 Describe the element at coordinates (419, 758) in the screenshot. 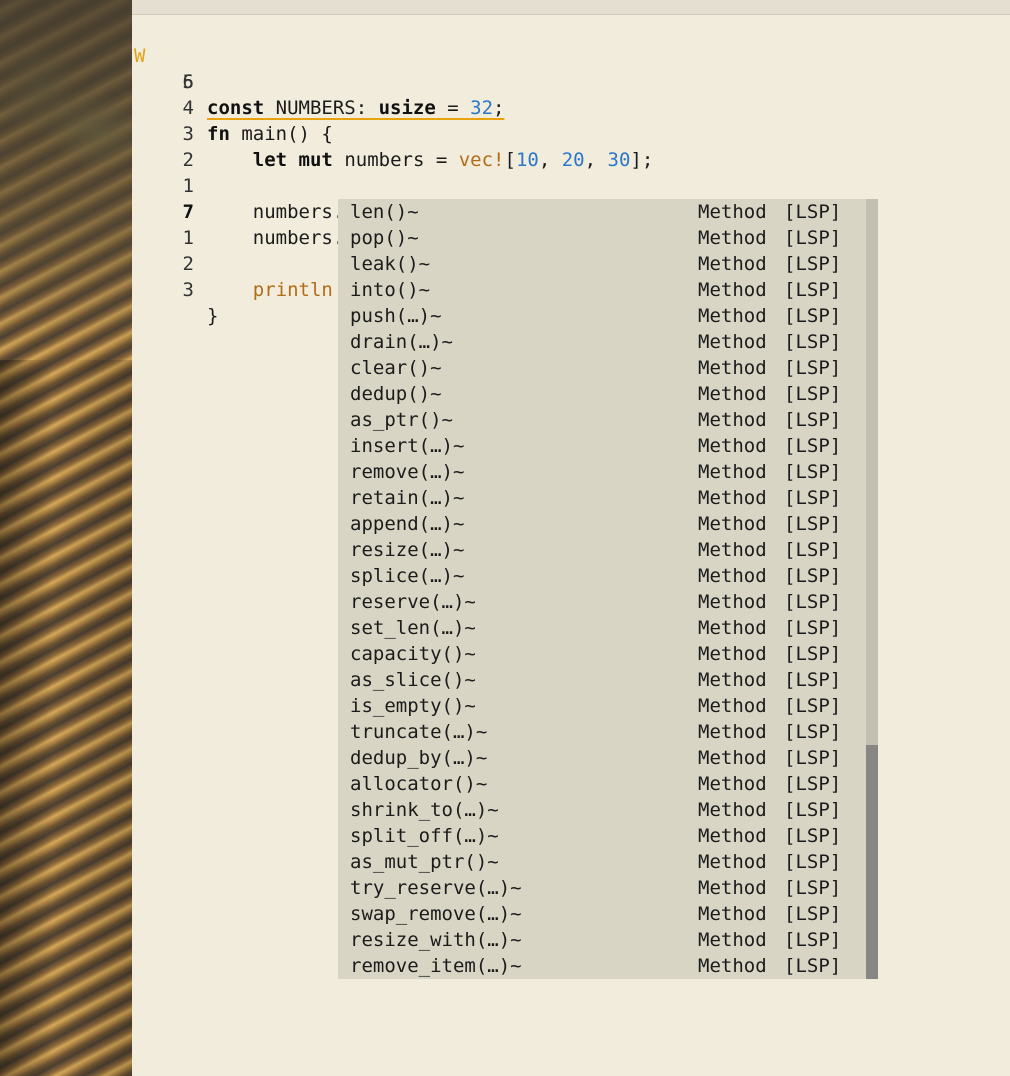

I see `completion-item-label: dedup_by(…)~` at that location.